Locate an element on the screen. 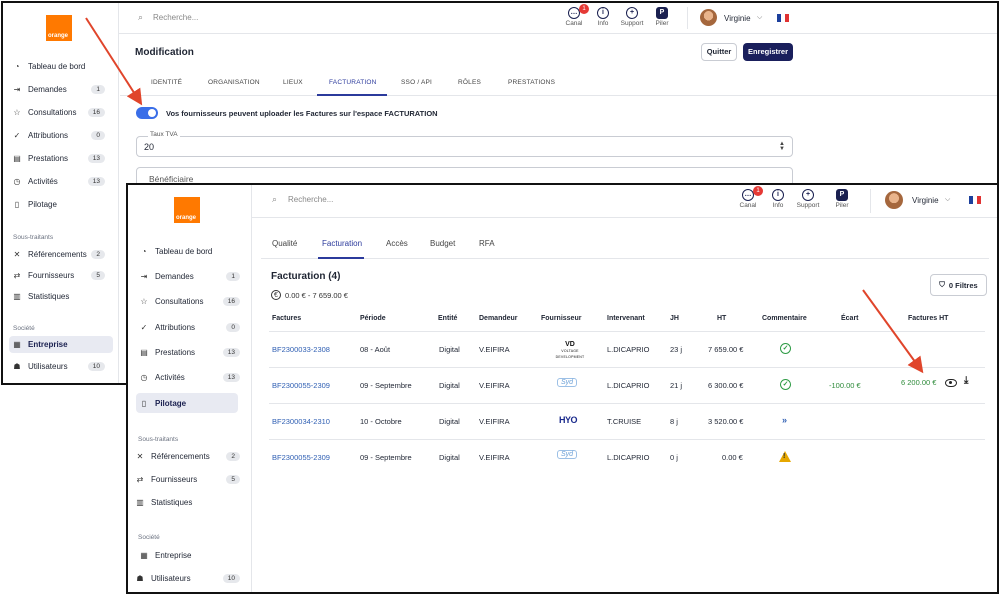 This screenshot has width=1000, height=595. tab-places: LIEUX is located at coordinates (293, 82).